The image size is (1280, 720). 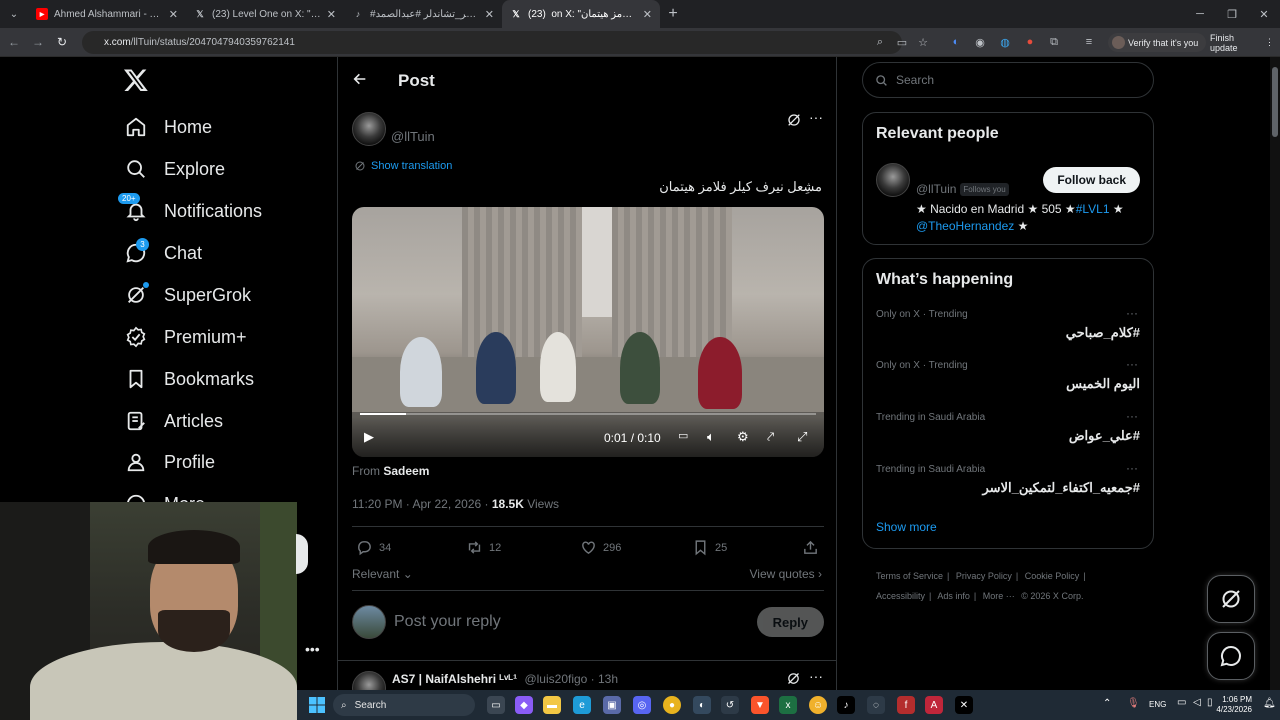 I want to click on reply-author-name: AS7 | NaifAlshehri ᴸᵛᴸ¹, so click(x=454, y=679).